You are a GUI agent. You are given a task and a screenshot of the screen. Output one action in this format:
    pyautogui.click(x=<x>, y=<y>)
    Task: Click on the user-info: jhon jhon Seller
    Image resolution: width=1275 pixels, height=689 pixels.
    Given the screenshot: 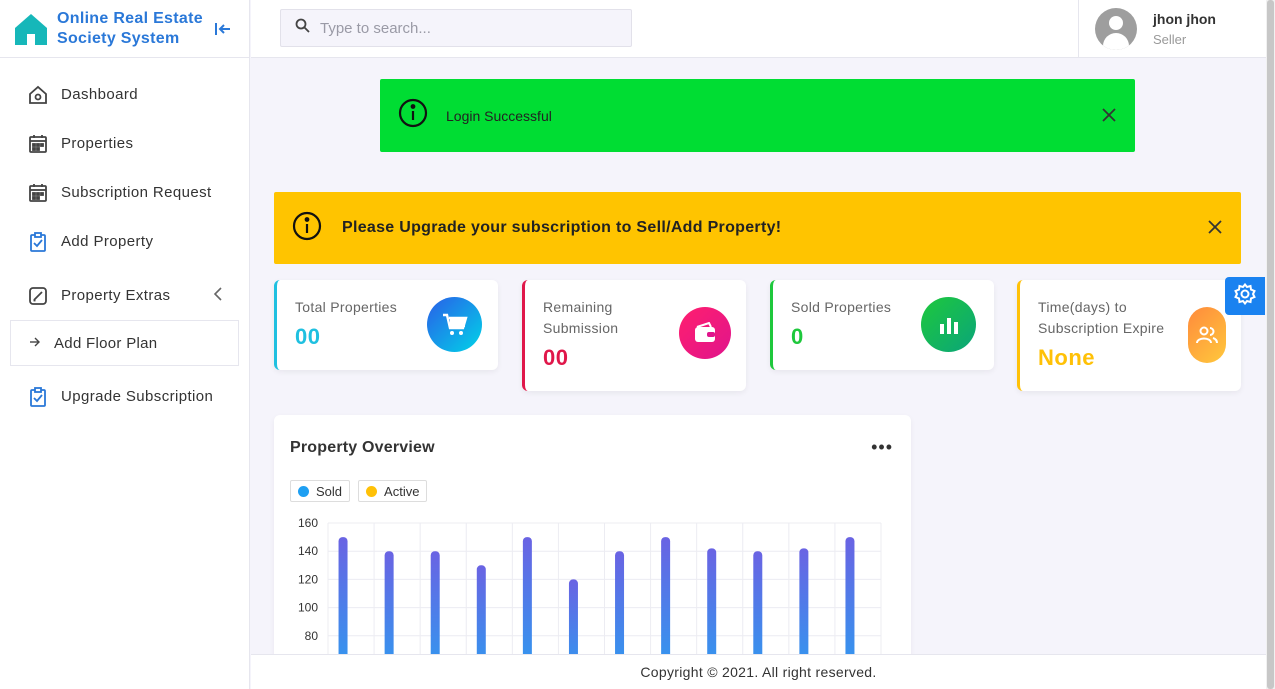 What is the action you would take?
    pyautogui.click(x=1184, y=29)
    